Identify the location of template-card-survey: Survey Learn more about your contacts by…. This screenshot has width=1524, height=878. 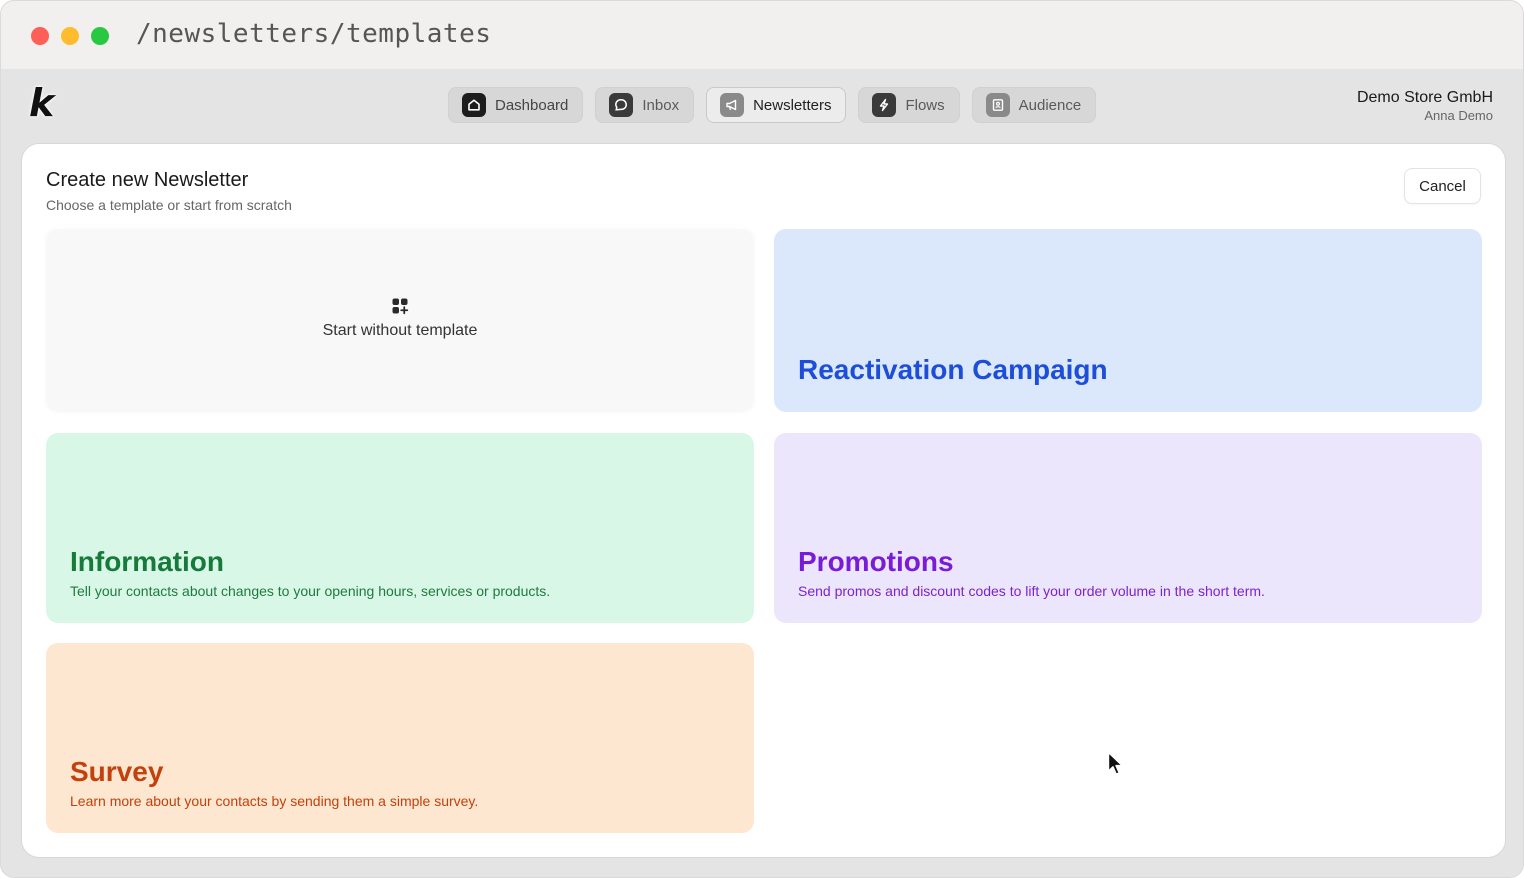
(400, 738).